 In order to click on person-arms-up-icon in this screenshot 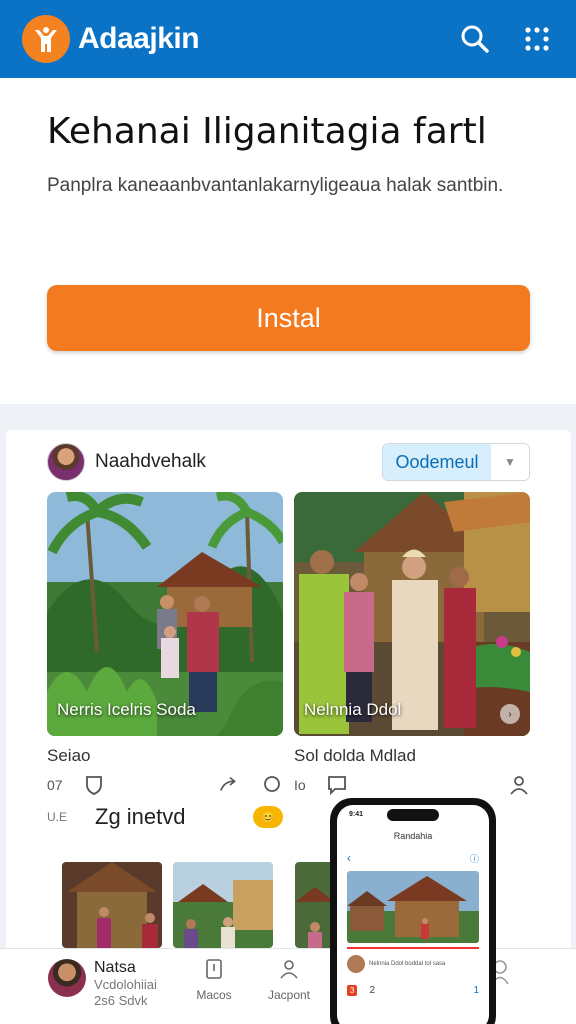, I will do `click(46, 39)`.